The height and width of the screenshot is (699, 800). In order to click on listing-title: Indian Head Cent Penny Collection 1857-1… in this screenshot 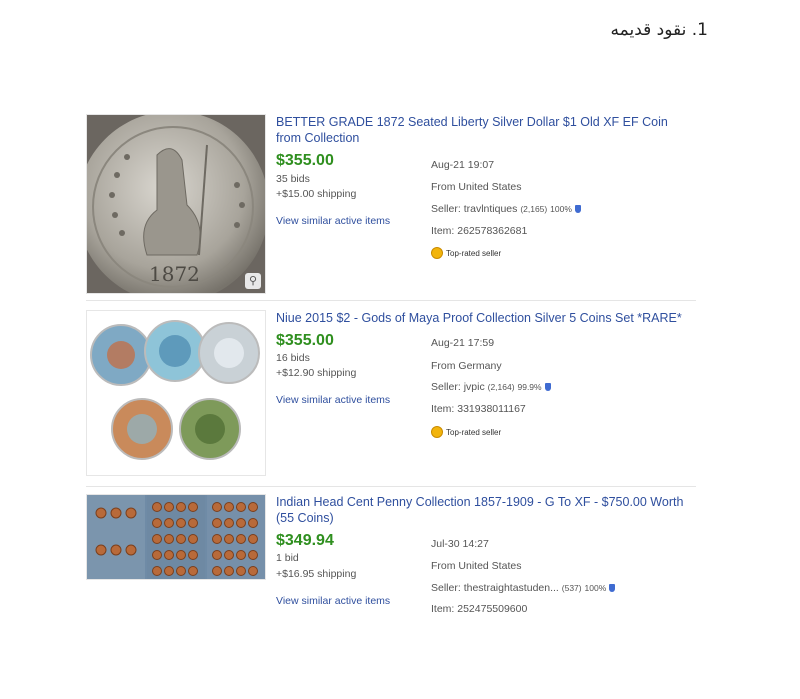, I will do `click(486, 510)`.